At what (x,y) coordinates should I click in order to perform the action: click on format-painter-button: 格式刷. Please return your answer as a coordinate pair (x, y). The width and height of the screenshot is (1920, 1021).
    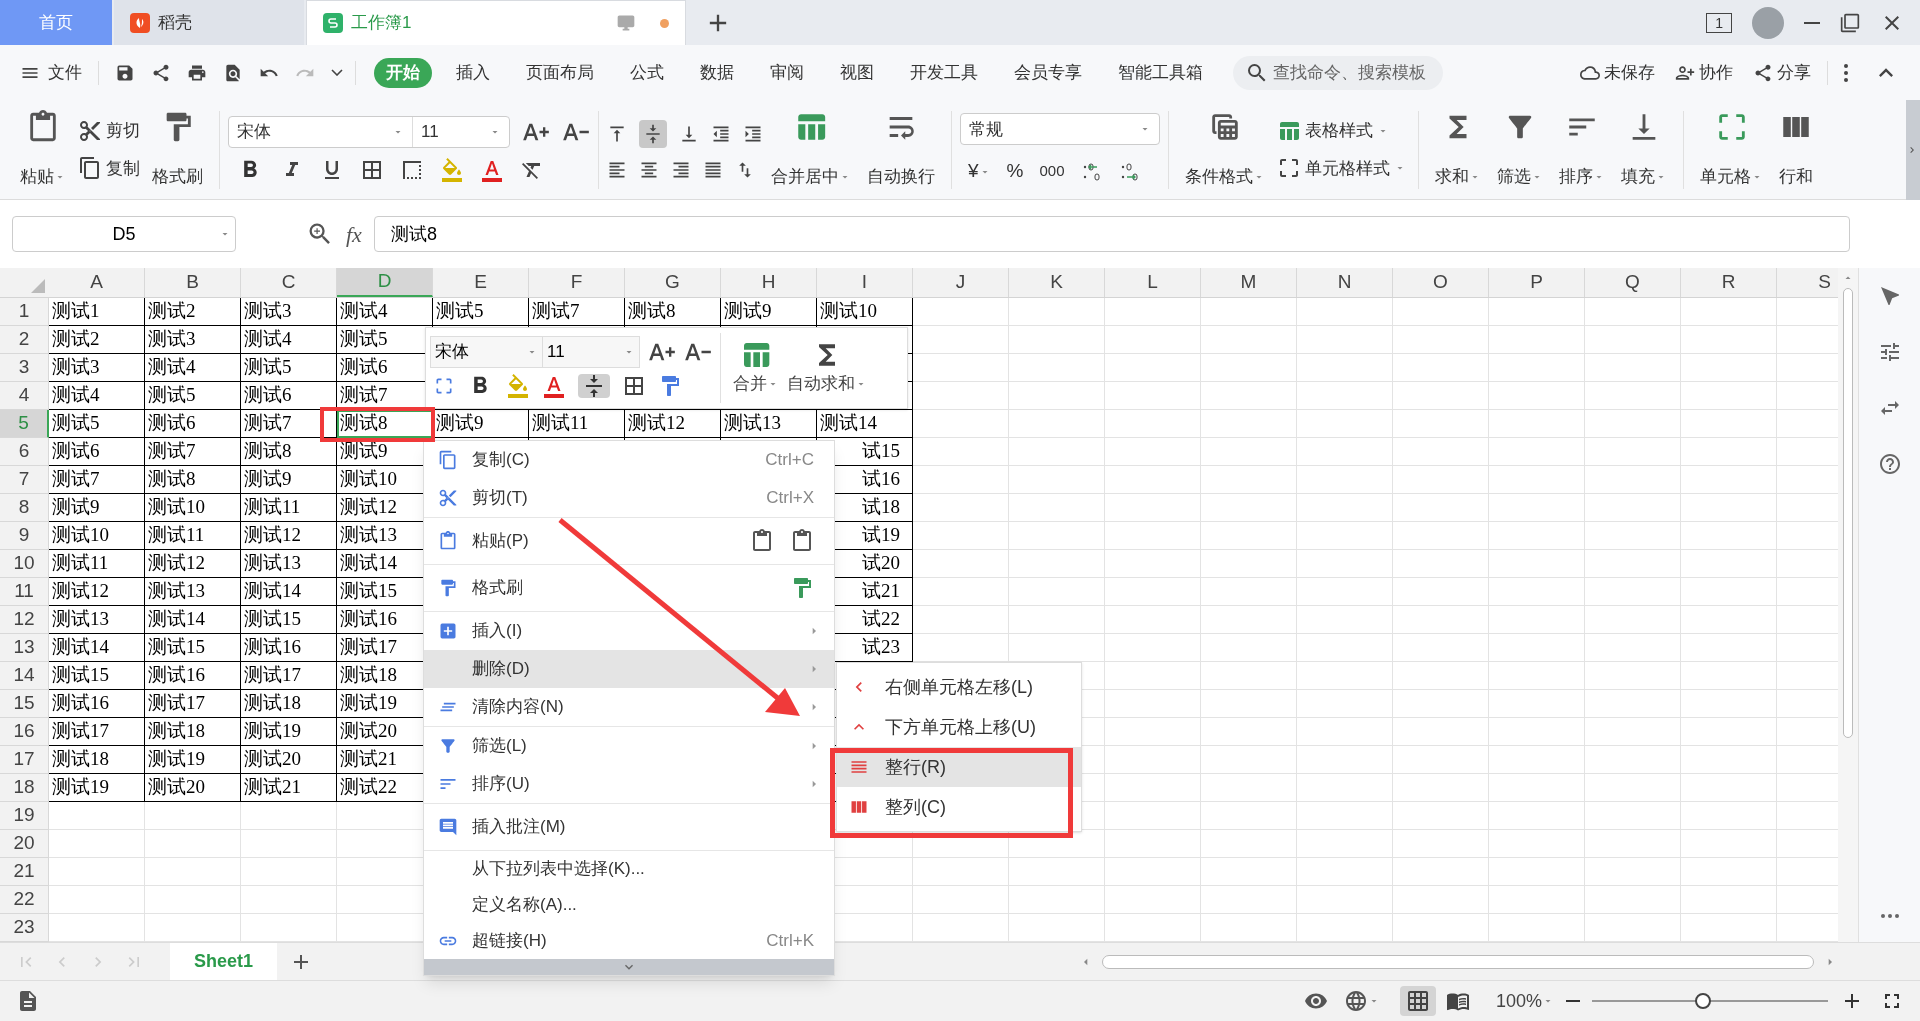
    Looking at the image, I should click on (177, 149).